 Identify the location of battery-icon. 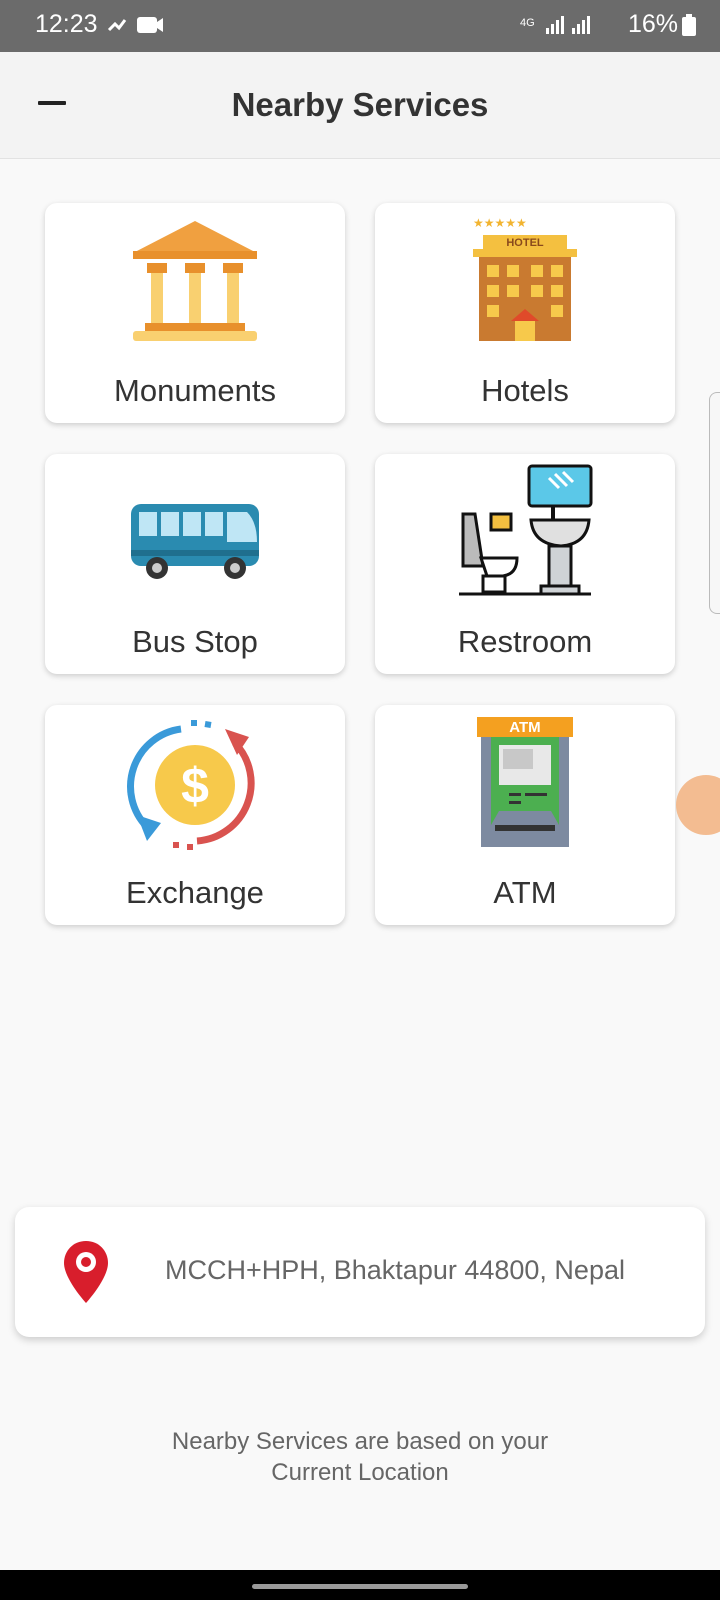
(689, 25).